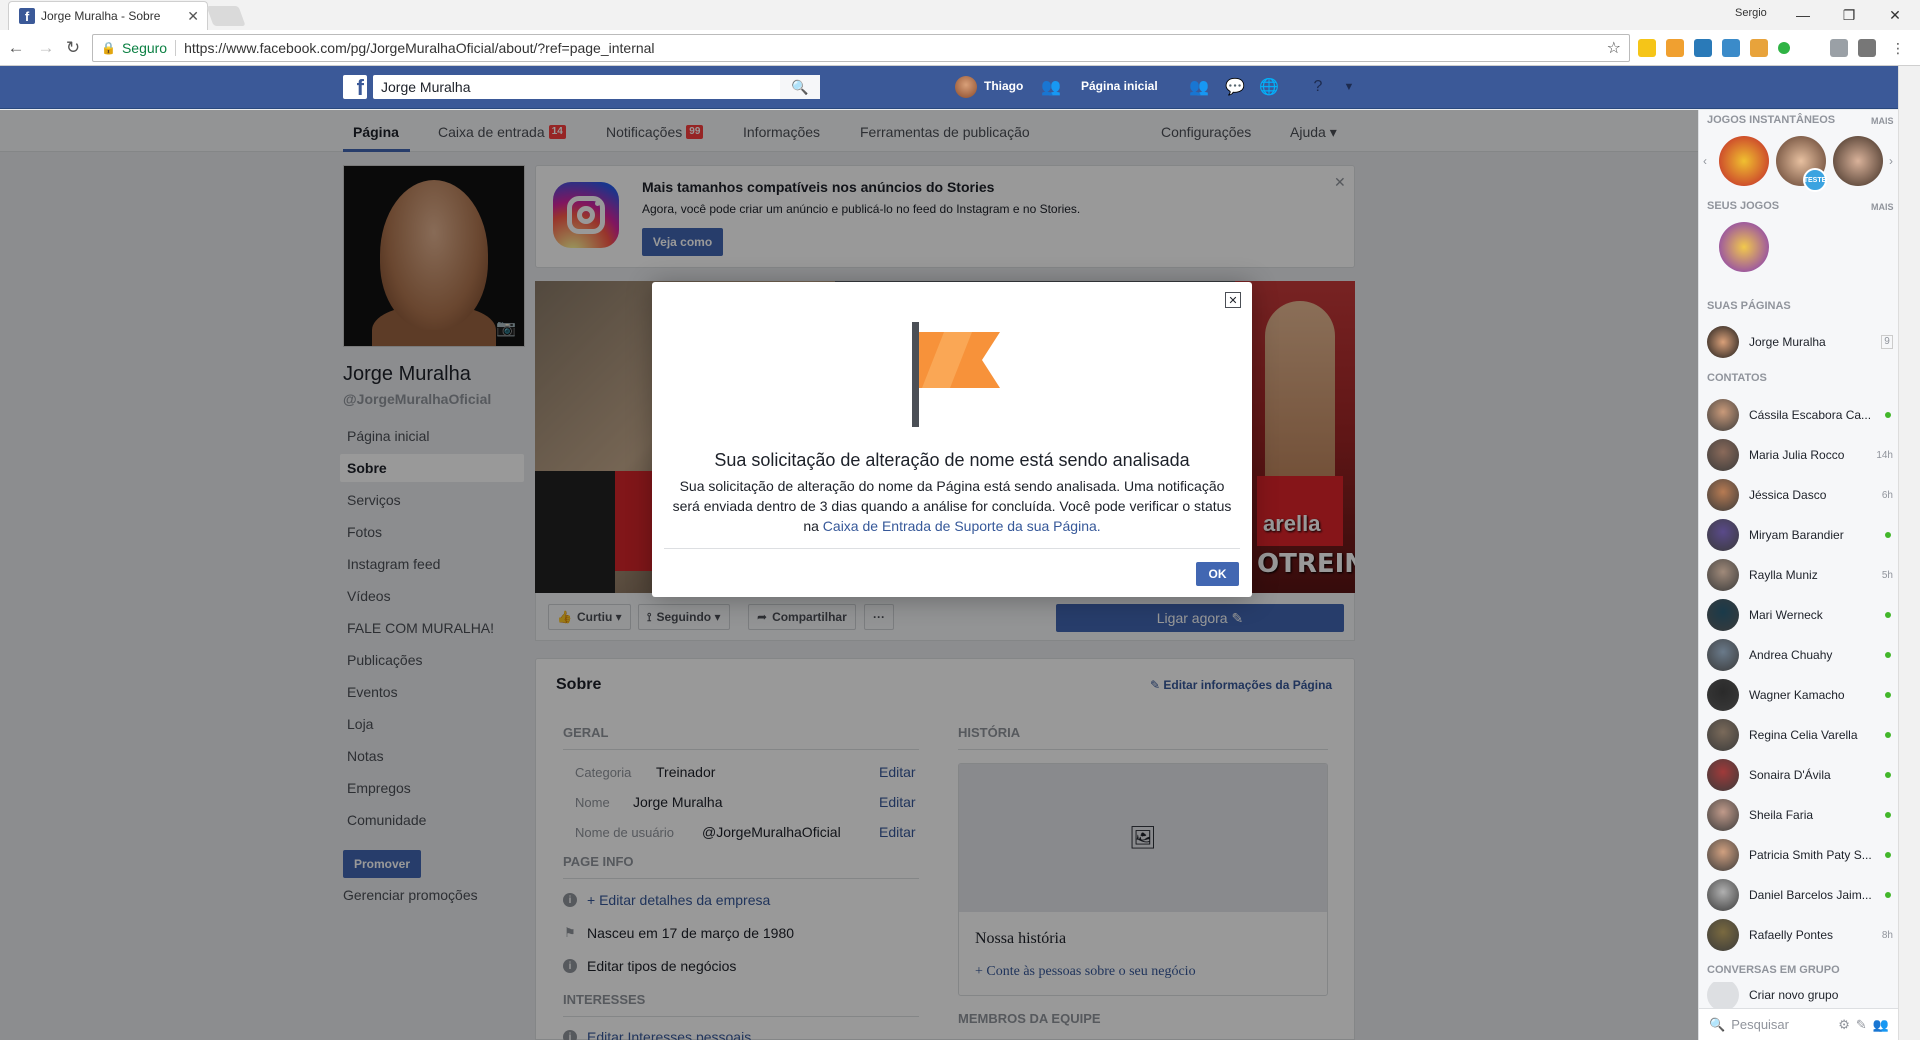 This screenshot has width=1920, height=1040. Describe the element at coordinates (1800, 995) in the screenshot. I see `create-group-item: Criar novo grupo` at that location.